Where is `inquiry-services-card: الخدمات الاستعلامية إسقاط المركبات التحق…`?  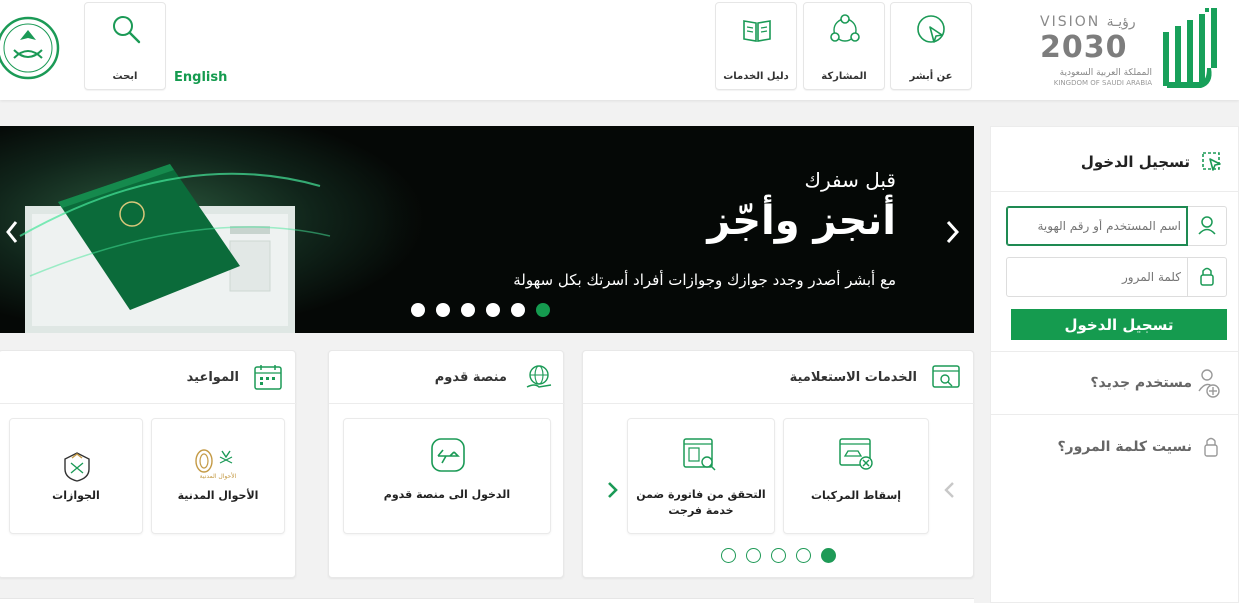 inquiry-services-card: الخدمات الاستعلامية إسقاط المركبات التحق… is located at coordinates (778, 464).